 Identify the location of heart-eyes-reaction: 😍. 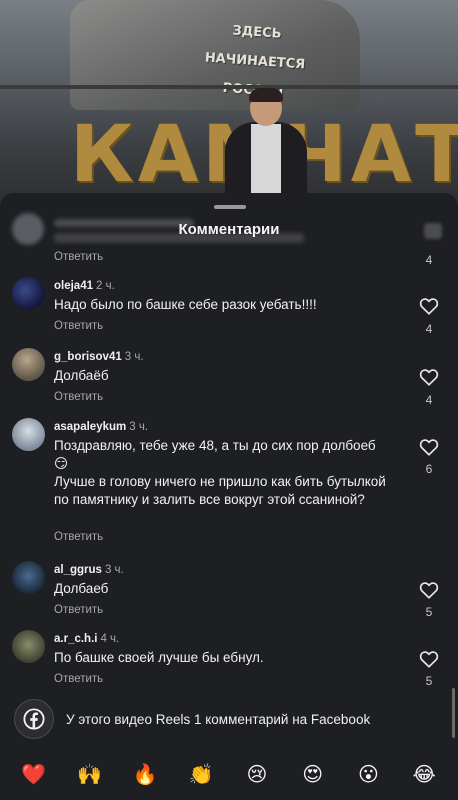
(313, 774).